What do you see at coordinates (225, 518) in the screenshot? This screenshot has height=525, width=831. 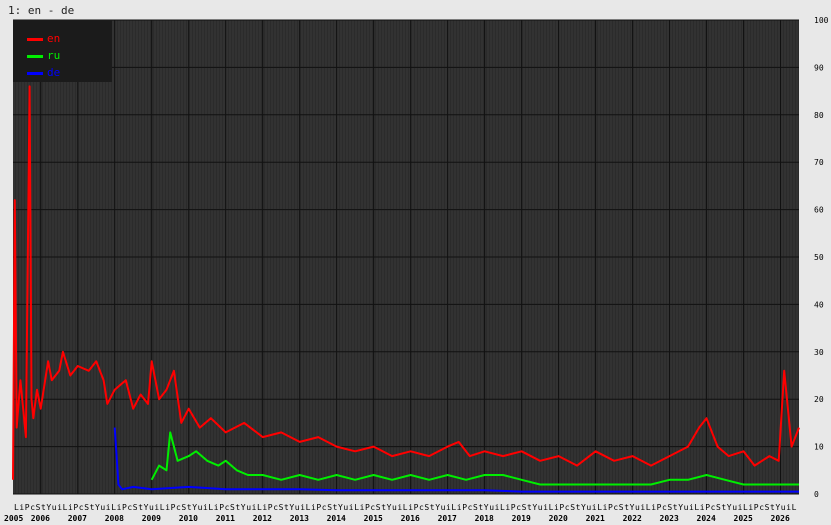 I see `x-year-label-2011: 2011` at bounding box center [225, 518].